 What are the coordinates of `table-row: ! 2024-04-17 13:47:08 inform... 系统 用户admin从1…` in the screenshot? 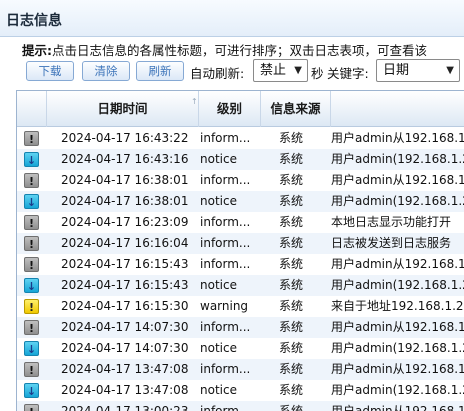 It's located at (240, 369).